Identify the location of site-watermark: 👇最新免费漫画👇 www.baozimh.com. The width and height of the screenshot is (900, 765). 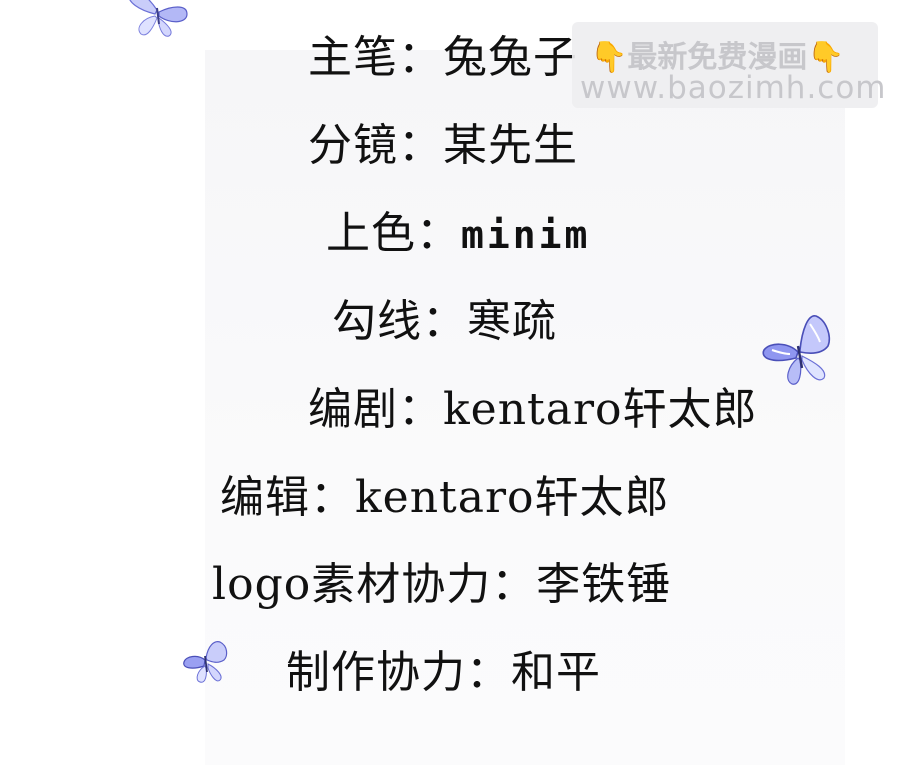
(729, 65).